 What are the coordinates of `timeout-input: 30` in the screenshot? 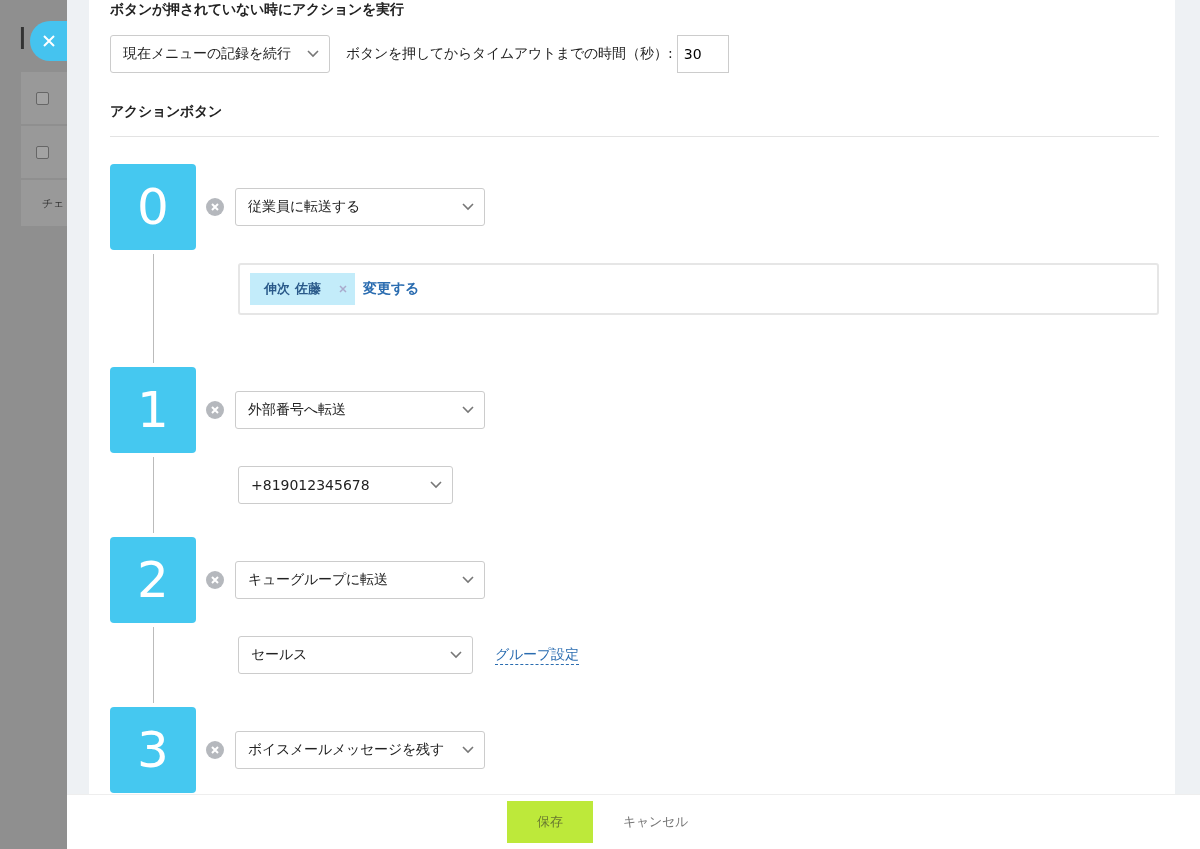 It's located at (702, 54).